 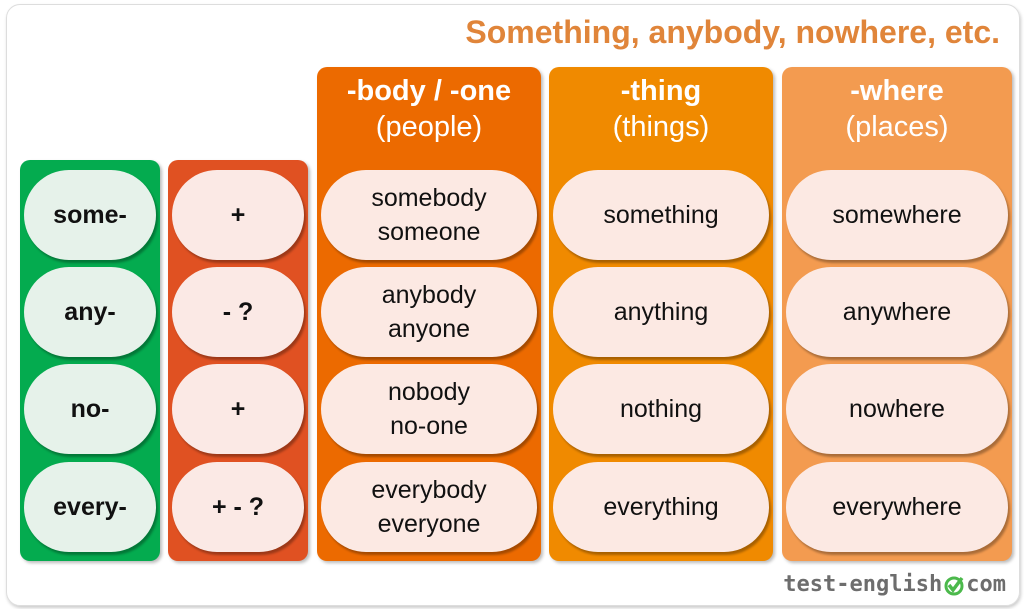 I want to click on header-subtitle: (people), so click(x=429, y=127).